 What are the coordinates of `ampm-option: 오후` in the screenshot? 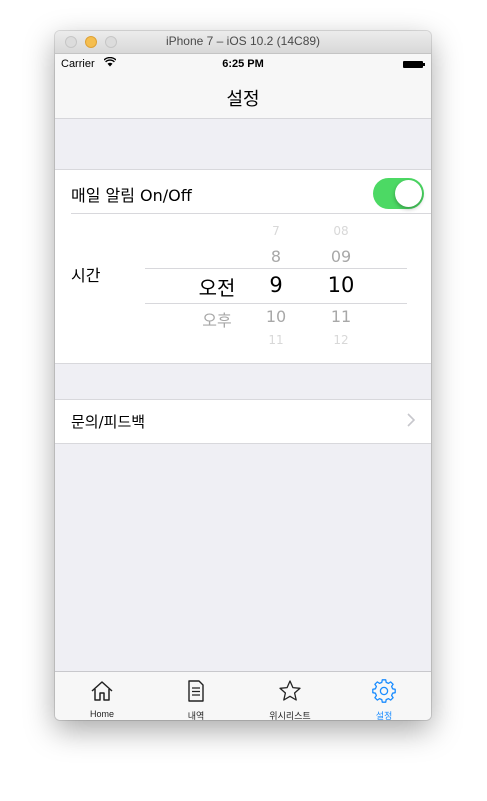 It's located at (217, 319).